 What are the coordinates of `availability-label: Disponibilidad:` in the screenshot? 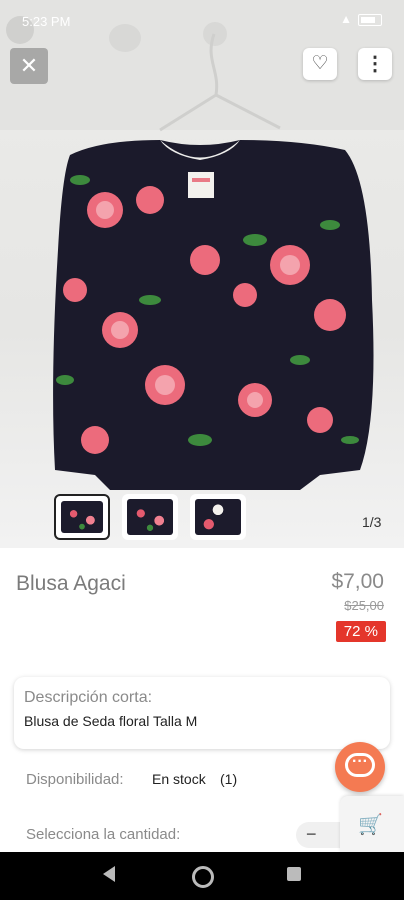 It's located at (75, 779).